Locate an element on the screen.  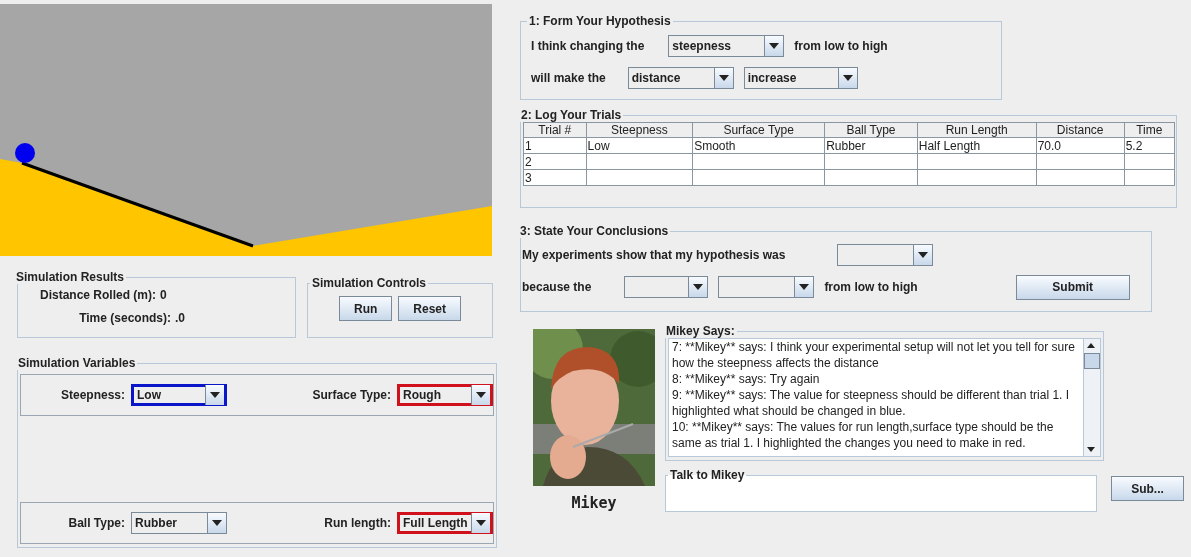
group-title: 1: Form Your Hypothesis is located at coordinates (600, 21).